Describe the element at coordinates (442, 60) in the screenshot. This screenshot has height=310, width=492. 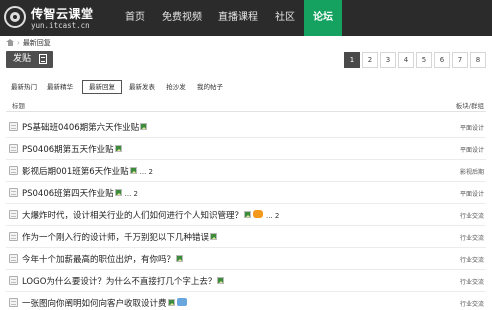
I see `page-6: 6` at that location.